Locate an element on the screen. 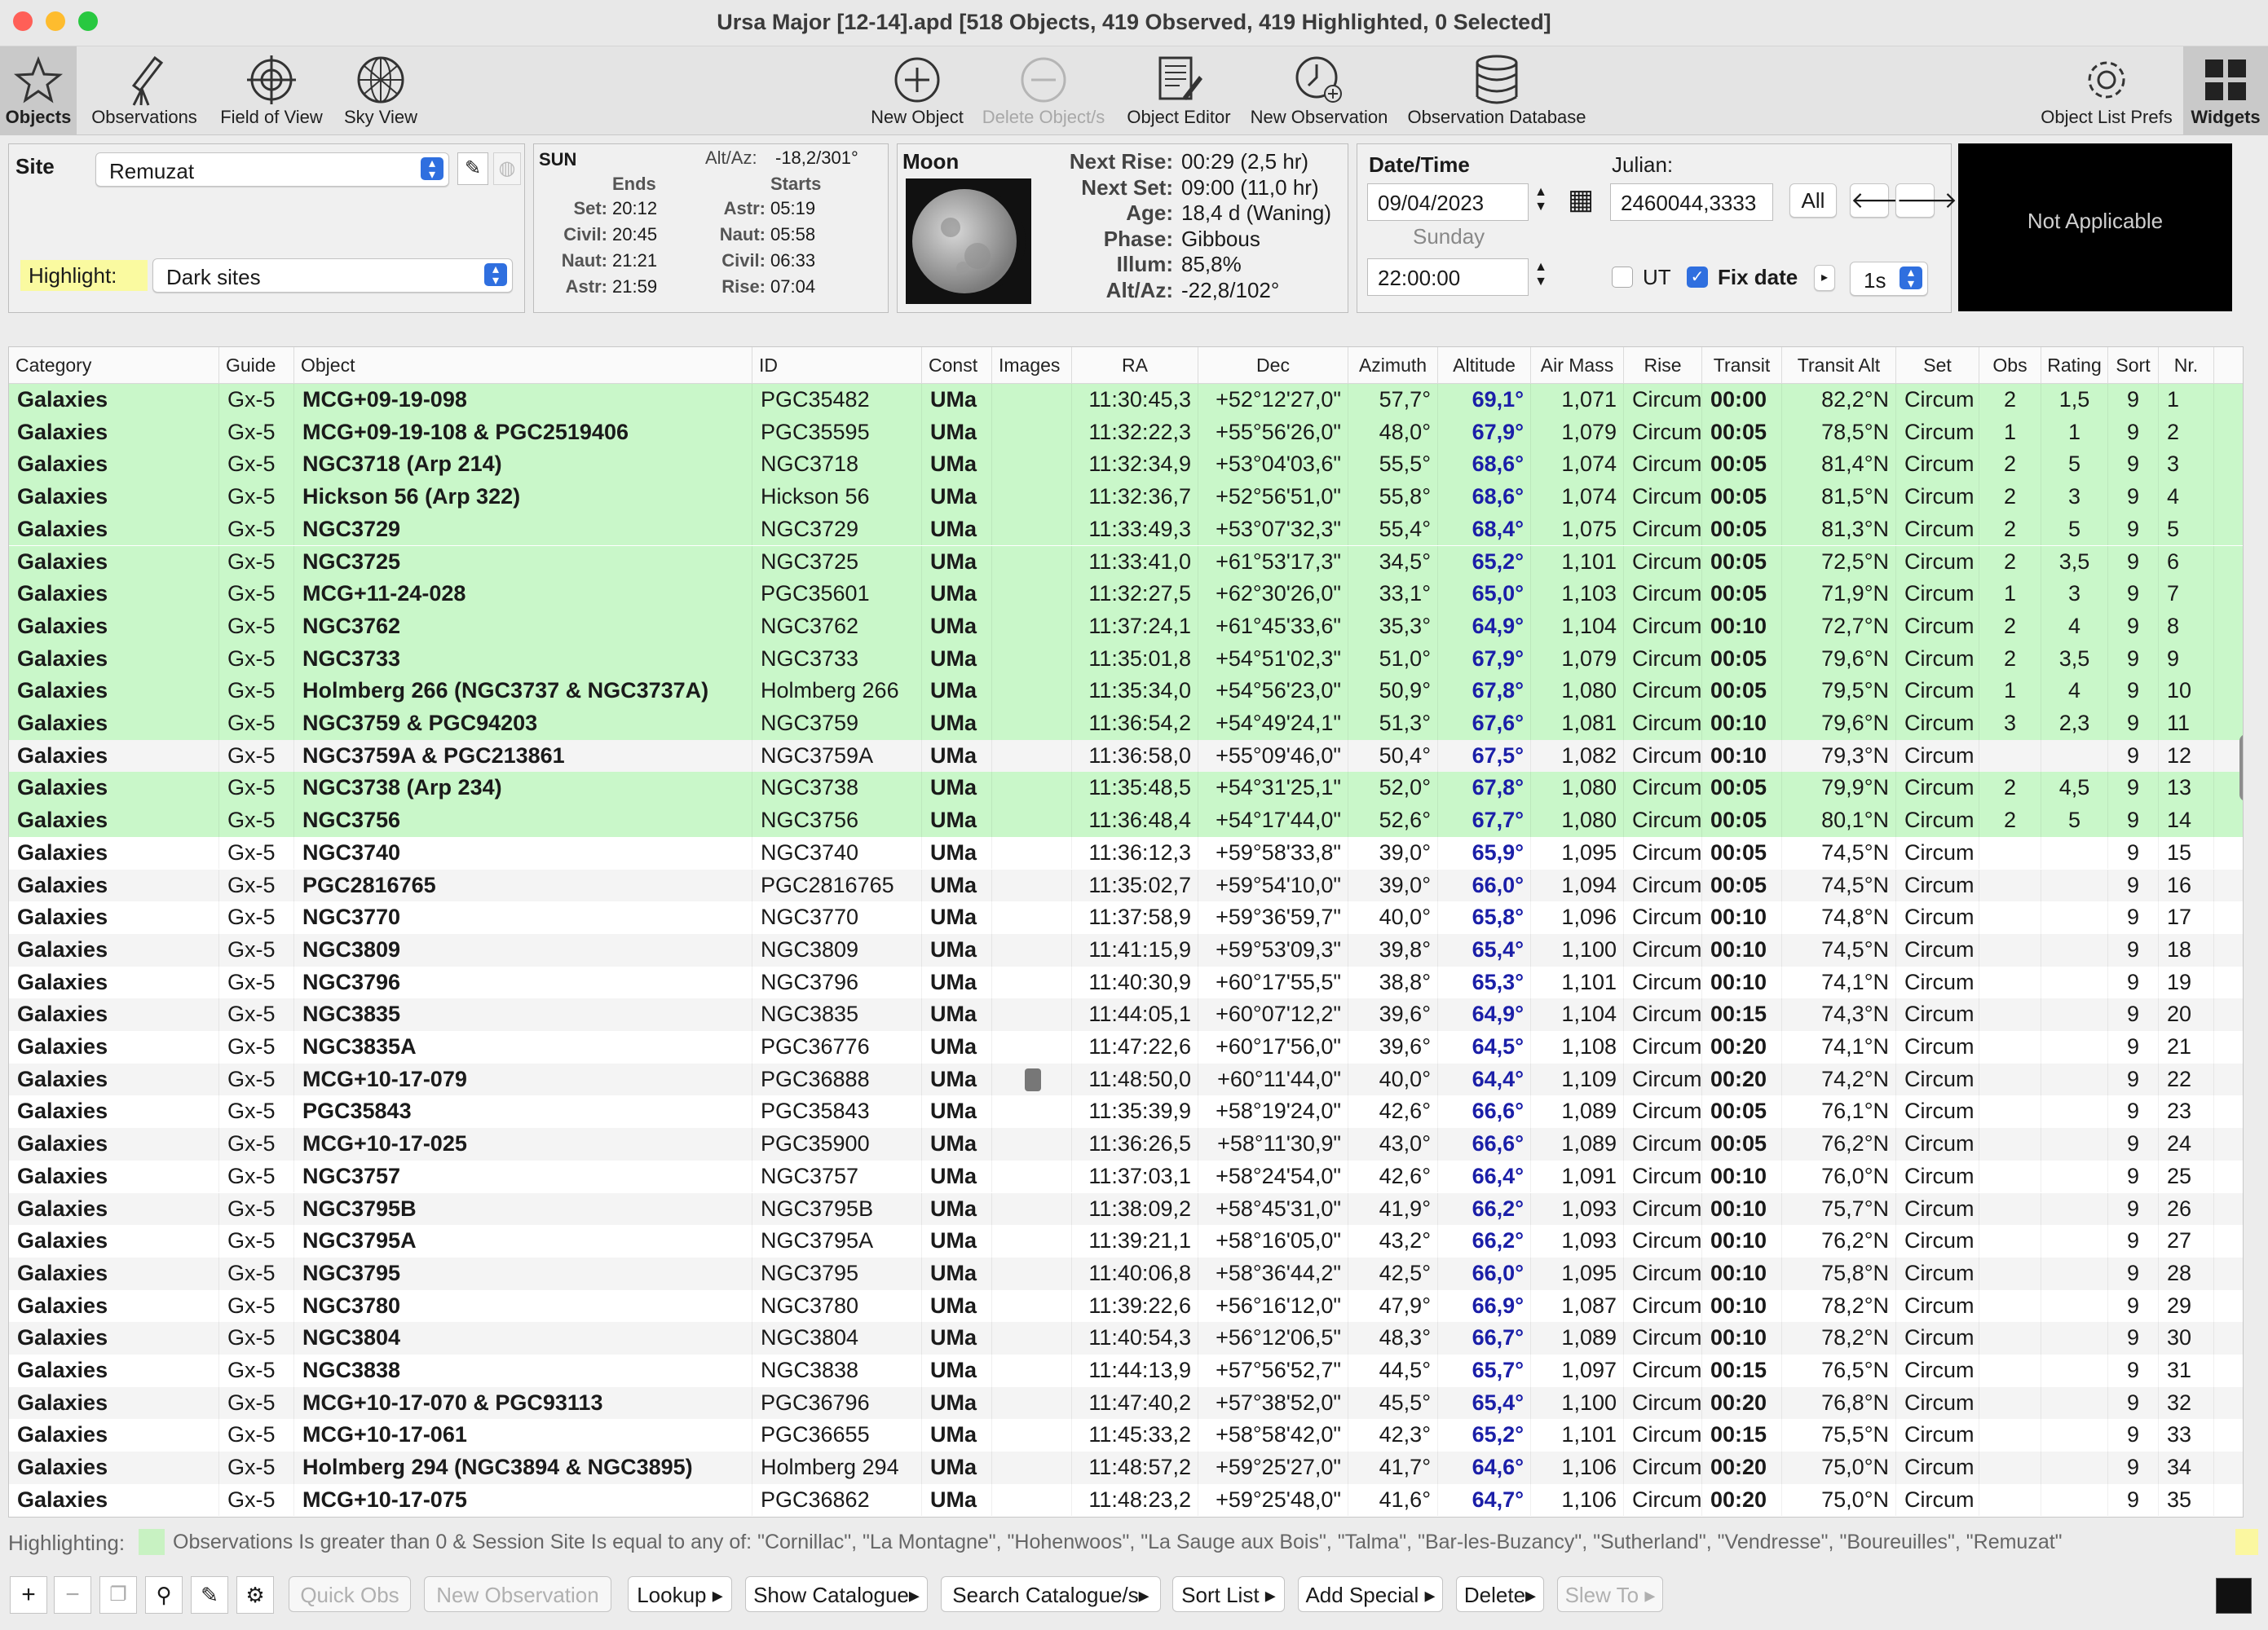  ut-checkbox is located at coordinates (1622, 277).